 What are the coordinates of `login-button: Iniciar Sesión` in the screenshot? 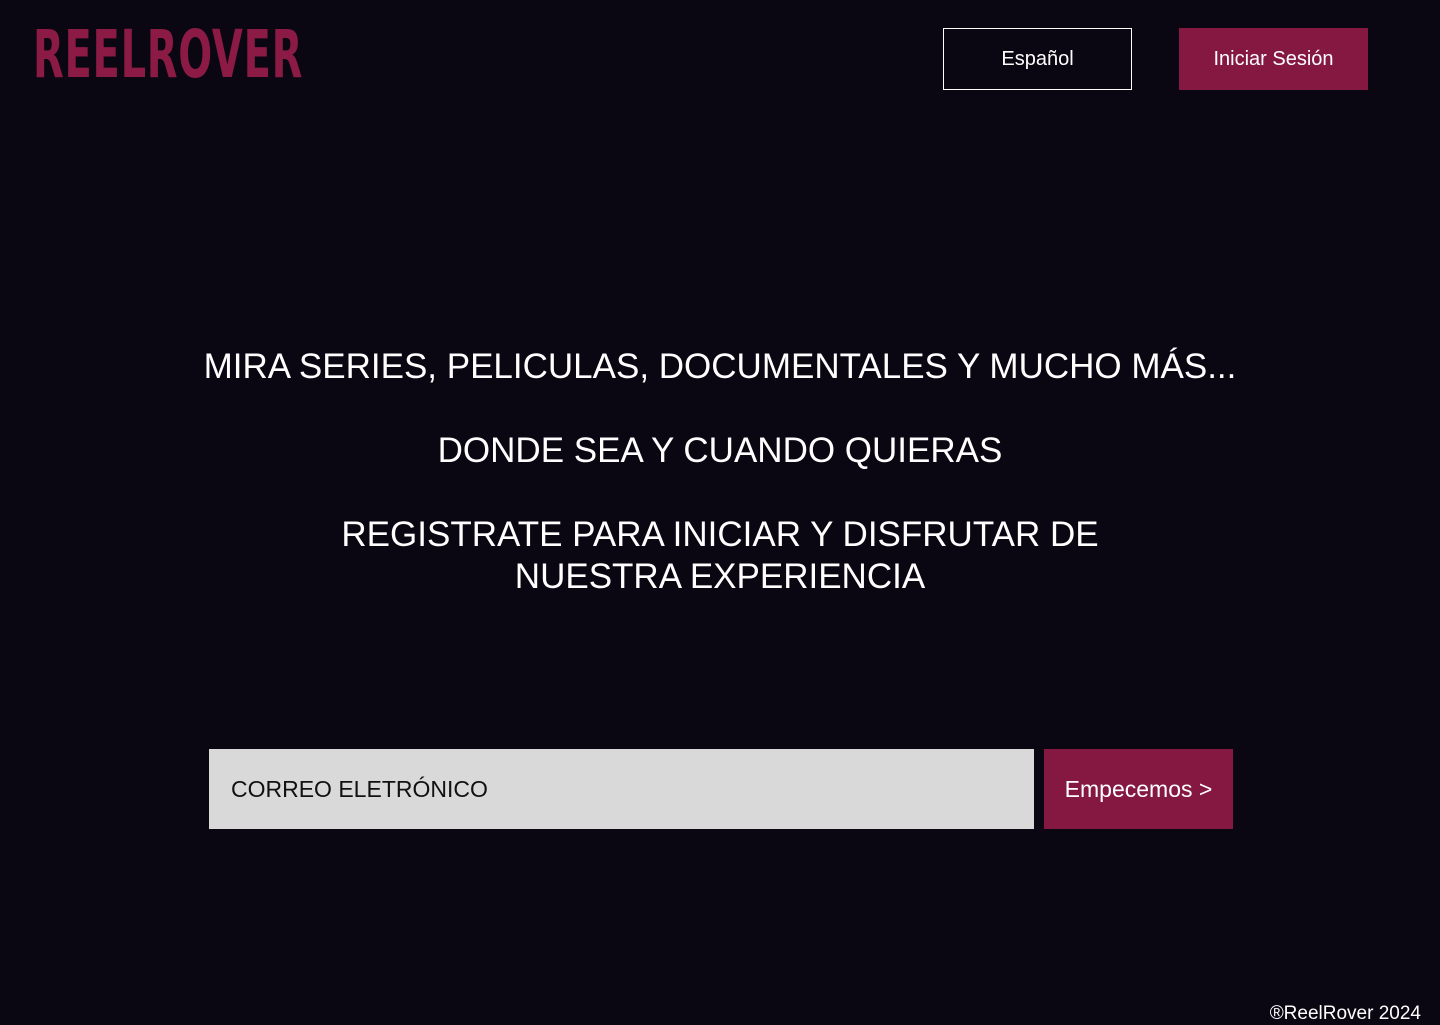 It's located at (1273, 59).